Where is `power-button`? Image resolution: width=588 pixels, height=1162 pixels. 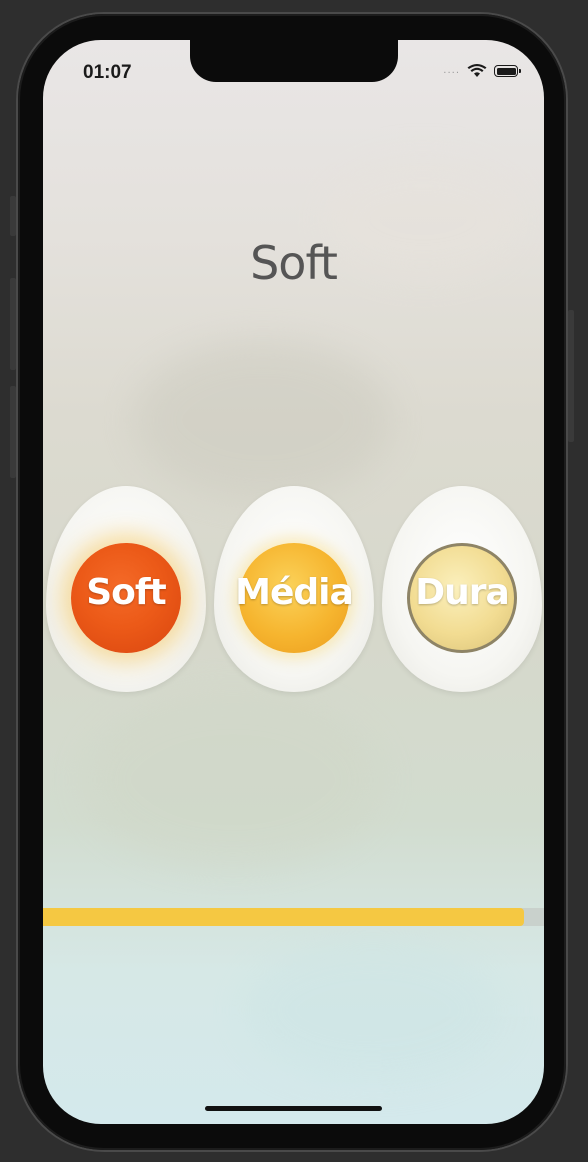 power-button is located at coordinates (571, 376).